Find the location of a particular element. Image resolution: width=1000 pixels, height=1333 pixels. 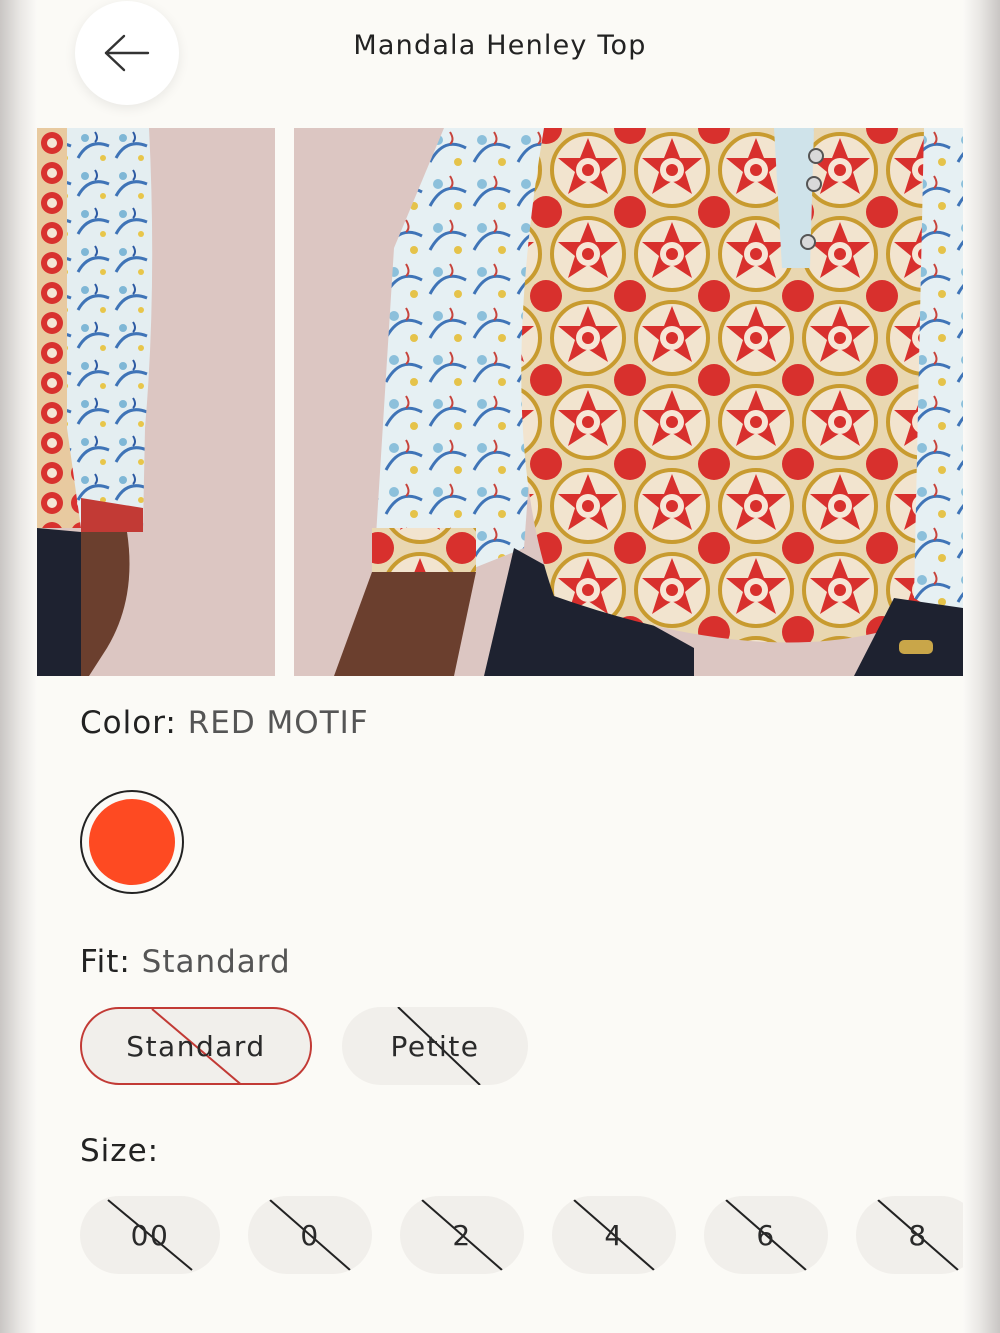

size-option-label: 00 is located at coordinates (150, 1235).